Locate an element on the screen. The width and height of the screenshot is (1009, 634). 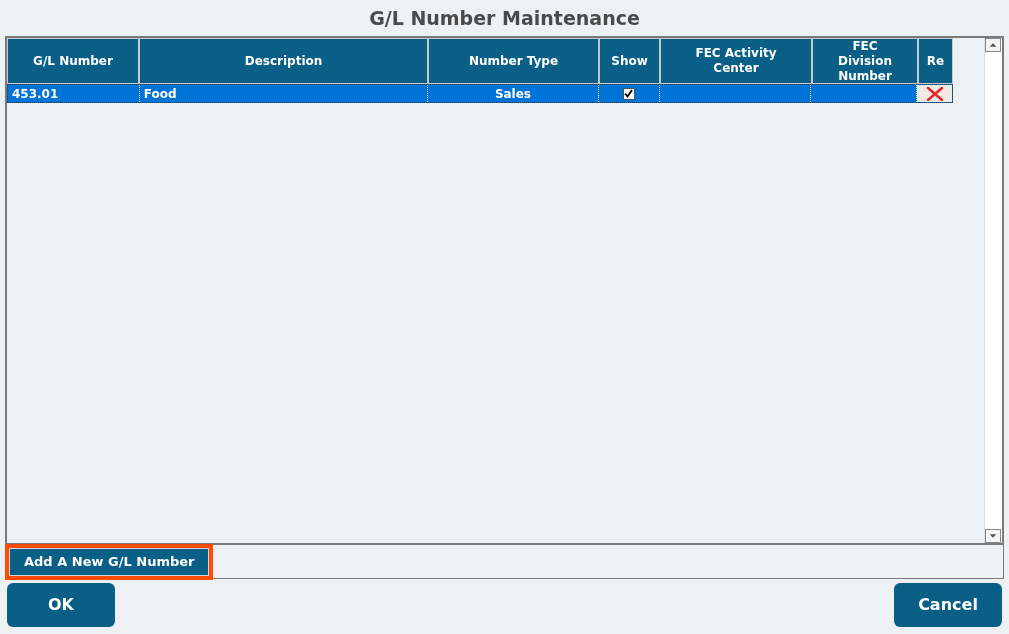
dialog-button: Cancel is located at coordinates (948, 605).